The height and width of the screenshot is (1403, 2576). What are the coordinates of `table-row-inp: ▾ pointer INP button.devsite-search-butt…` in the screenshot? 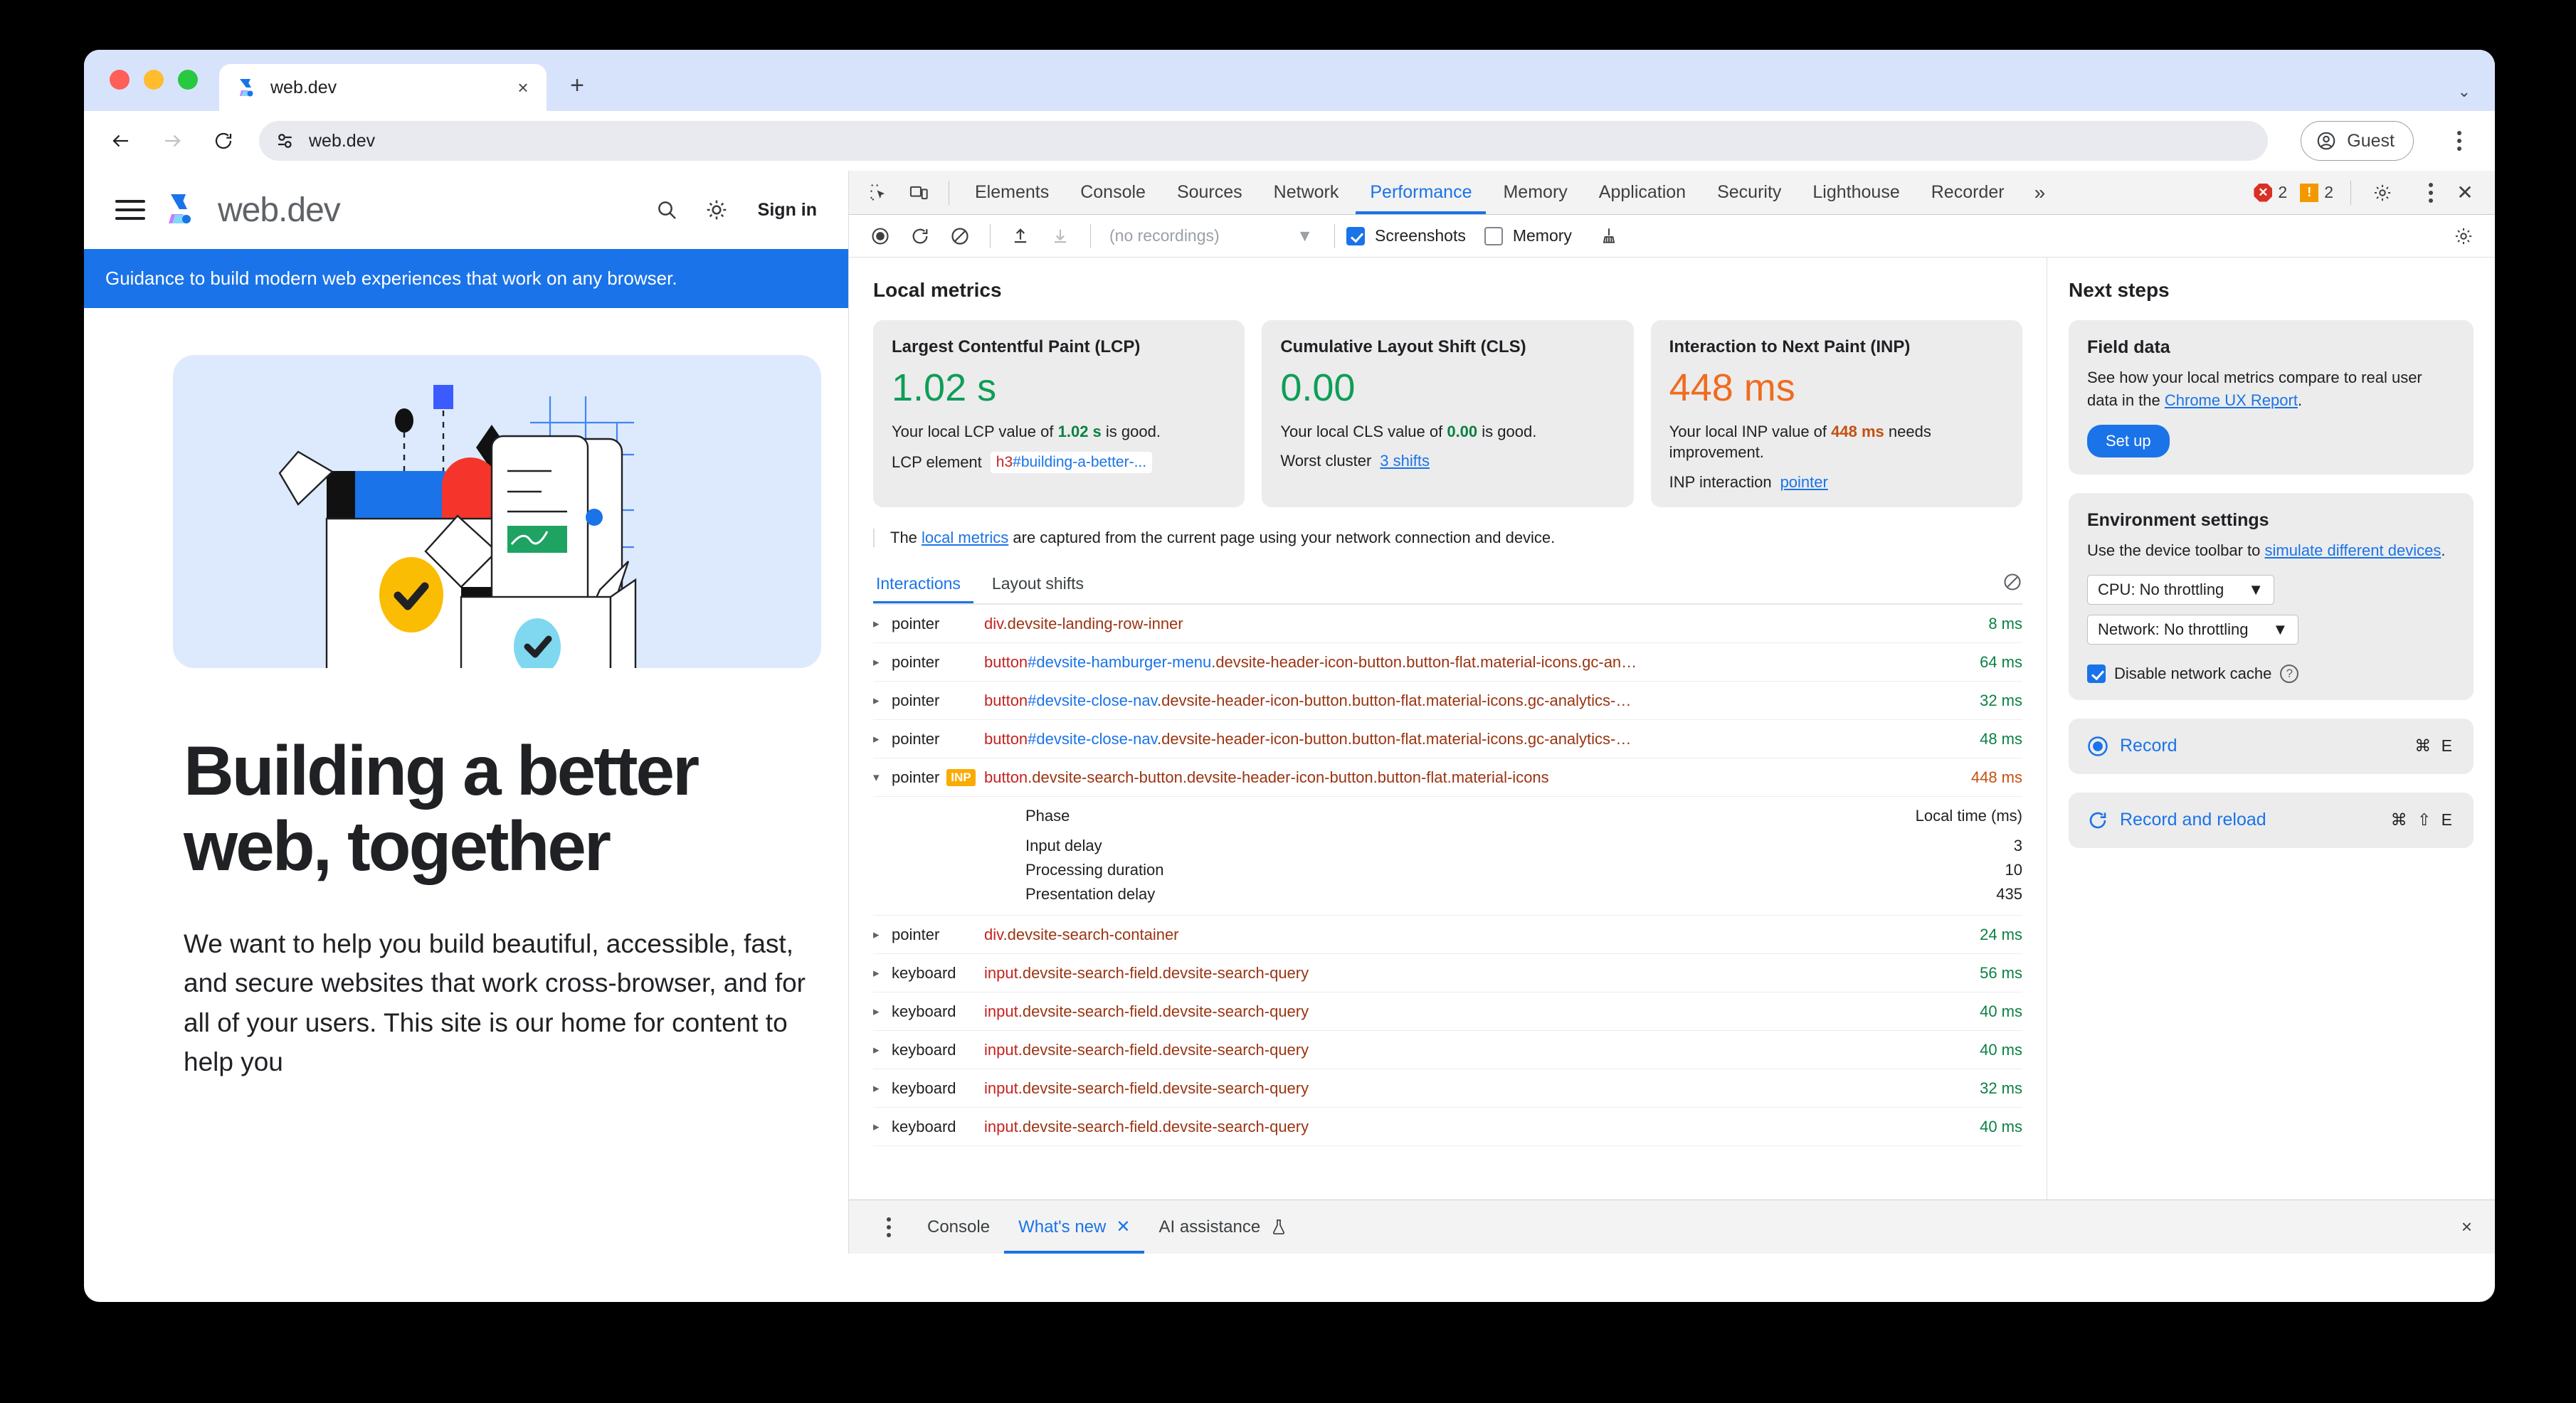 It's located at (1447, 778).